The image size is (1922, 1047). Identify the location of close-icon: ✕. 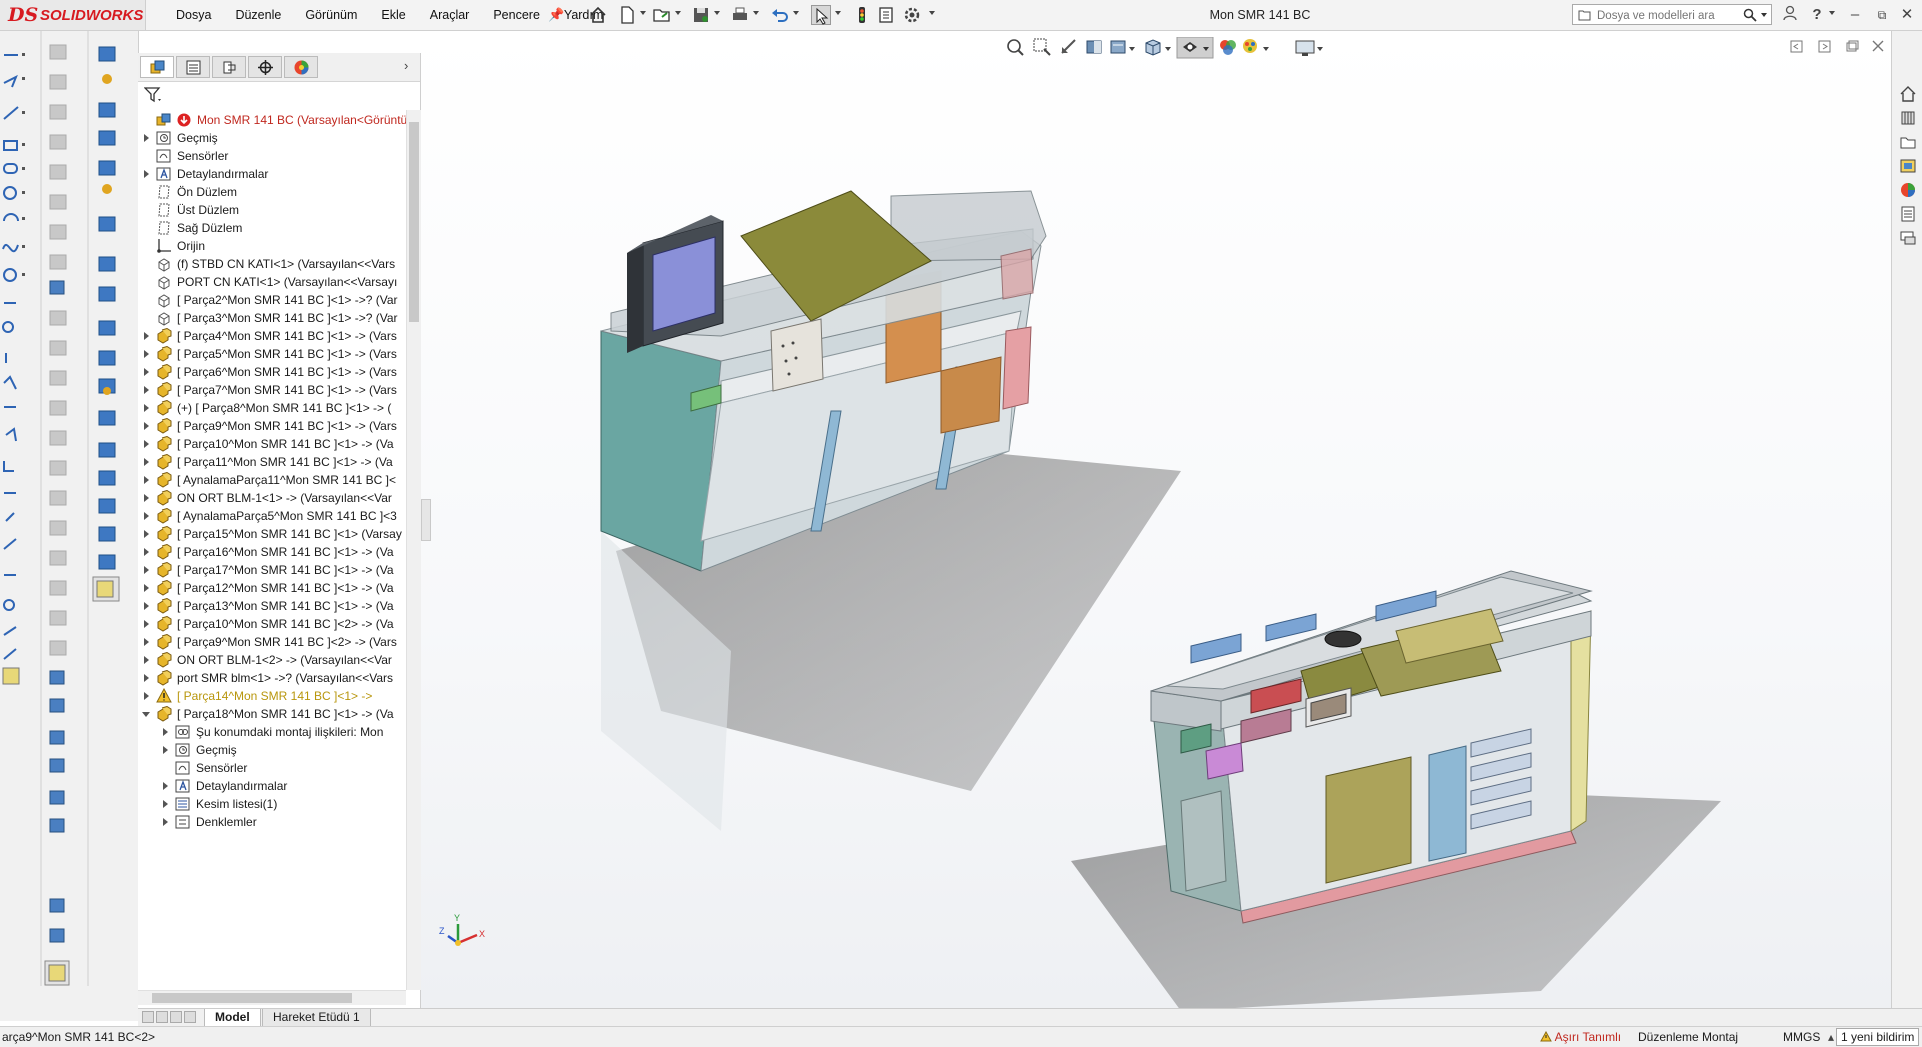
(1907, 15).